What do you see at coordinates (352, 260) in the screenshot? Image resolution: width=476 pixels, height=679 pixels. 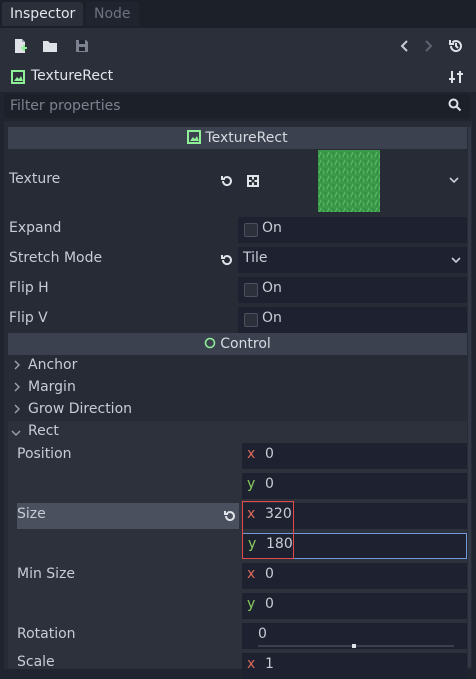 I see `stretch-mode-dropdown: Tile` at bounding box center [352, 260].